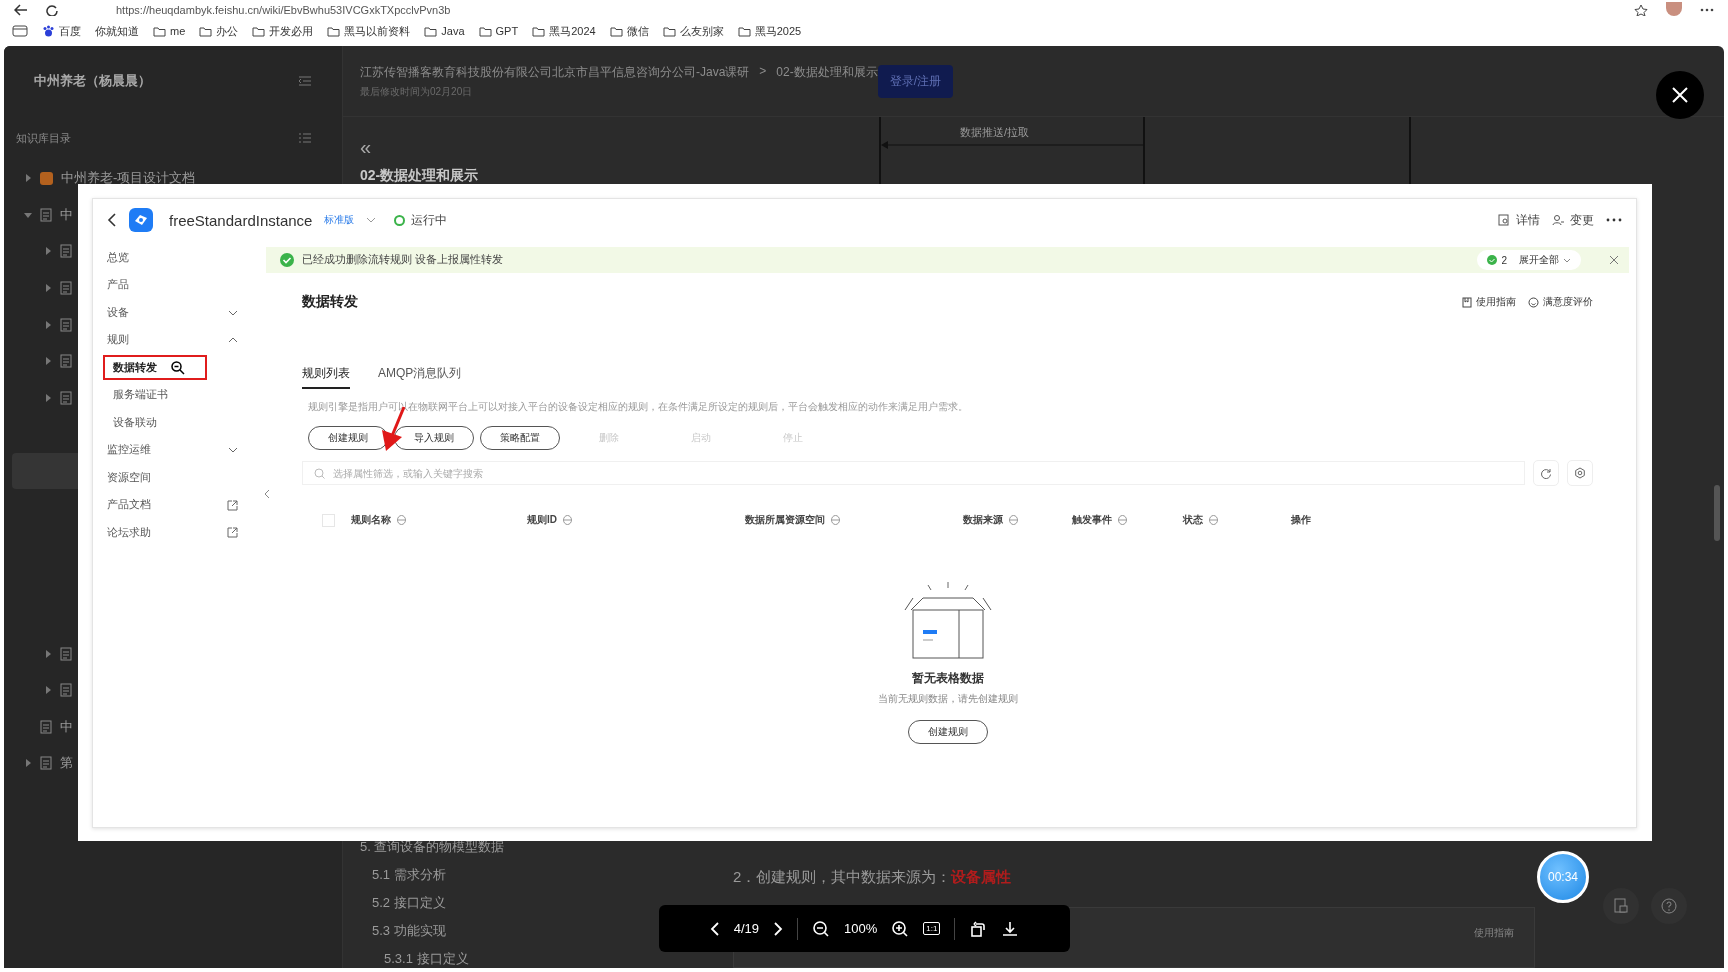  I want to click on doc-title: 02-数据处理和展示, so click(420, 176).